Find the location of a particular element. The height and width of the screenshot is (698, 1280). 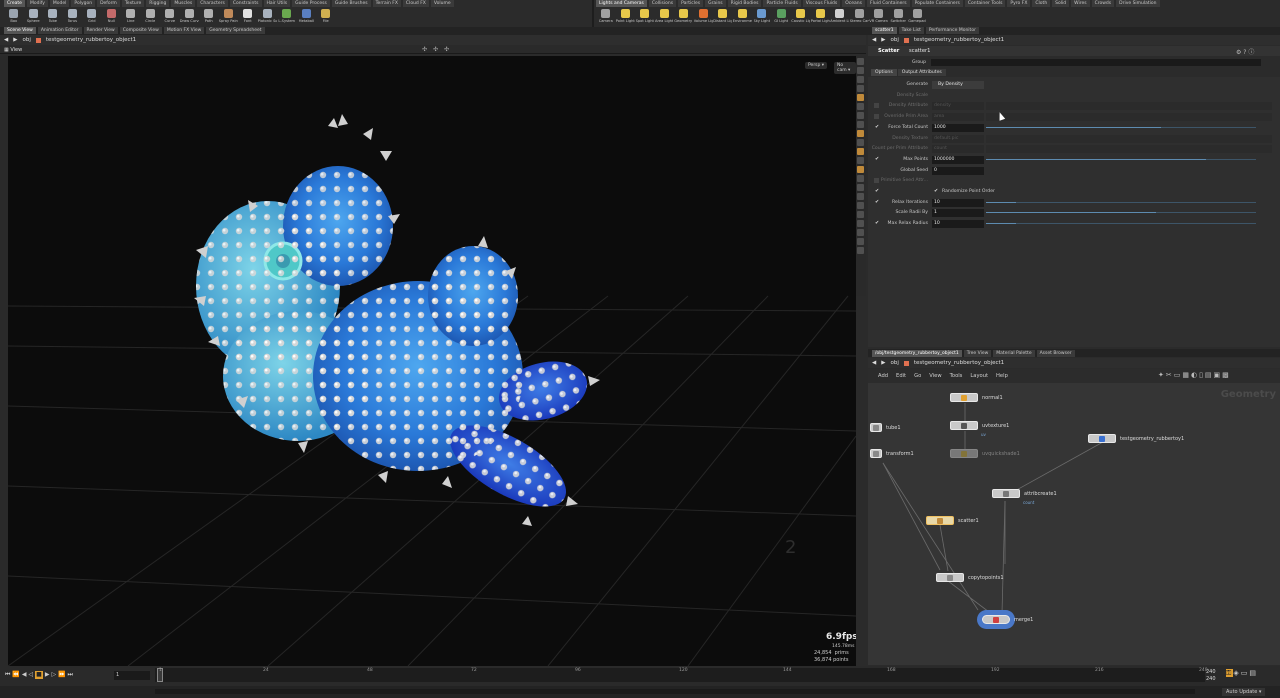

group-field is located at coordinates (1096, 62).